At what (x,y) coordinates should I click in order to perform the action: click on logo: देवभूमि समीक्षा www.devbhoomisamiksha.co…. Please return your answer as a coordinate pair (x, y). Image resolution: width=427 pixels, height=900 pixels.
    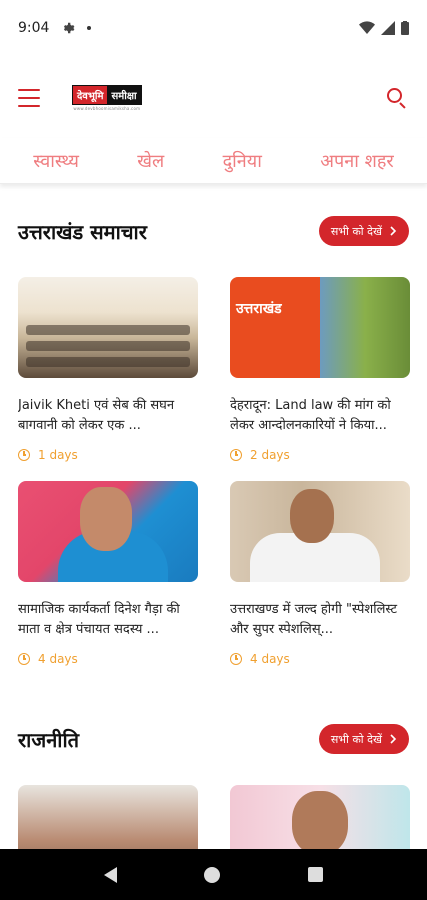
    Looking at the image, I should click on (107, 98).